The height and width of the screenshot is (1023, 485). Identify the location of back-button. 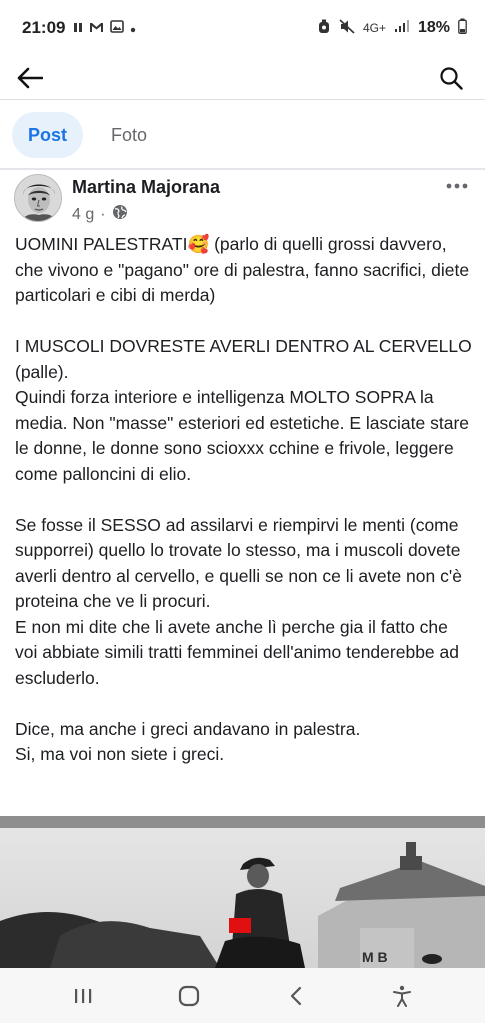
(30, 78).